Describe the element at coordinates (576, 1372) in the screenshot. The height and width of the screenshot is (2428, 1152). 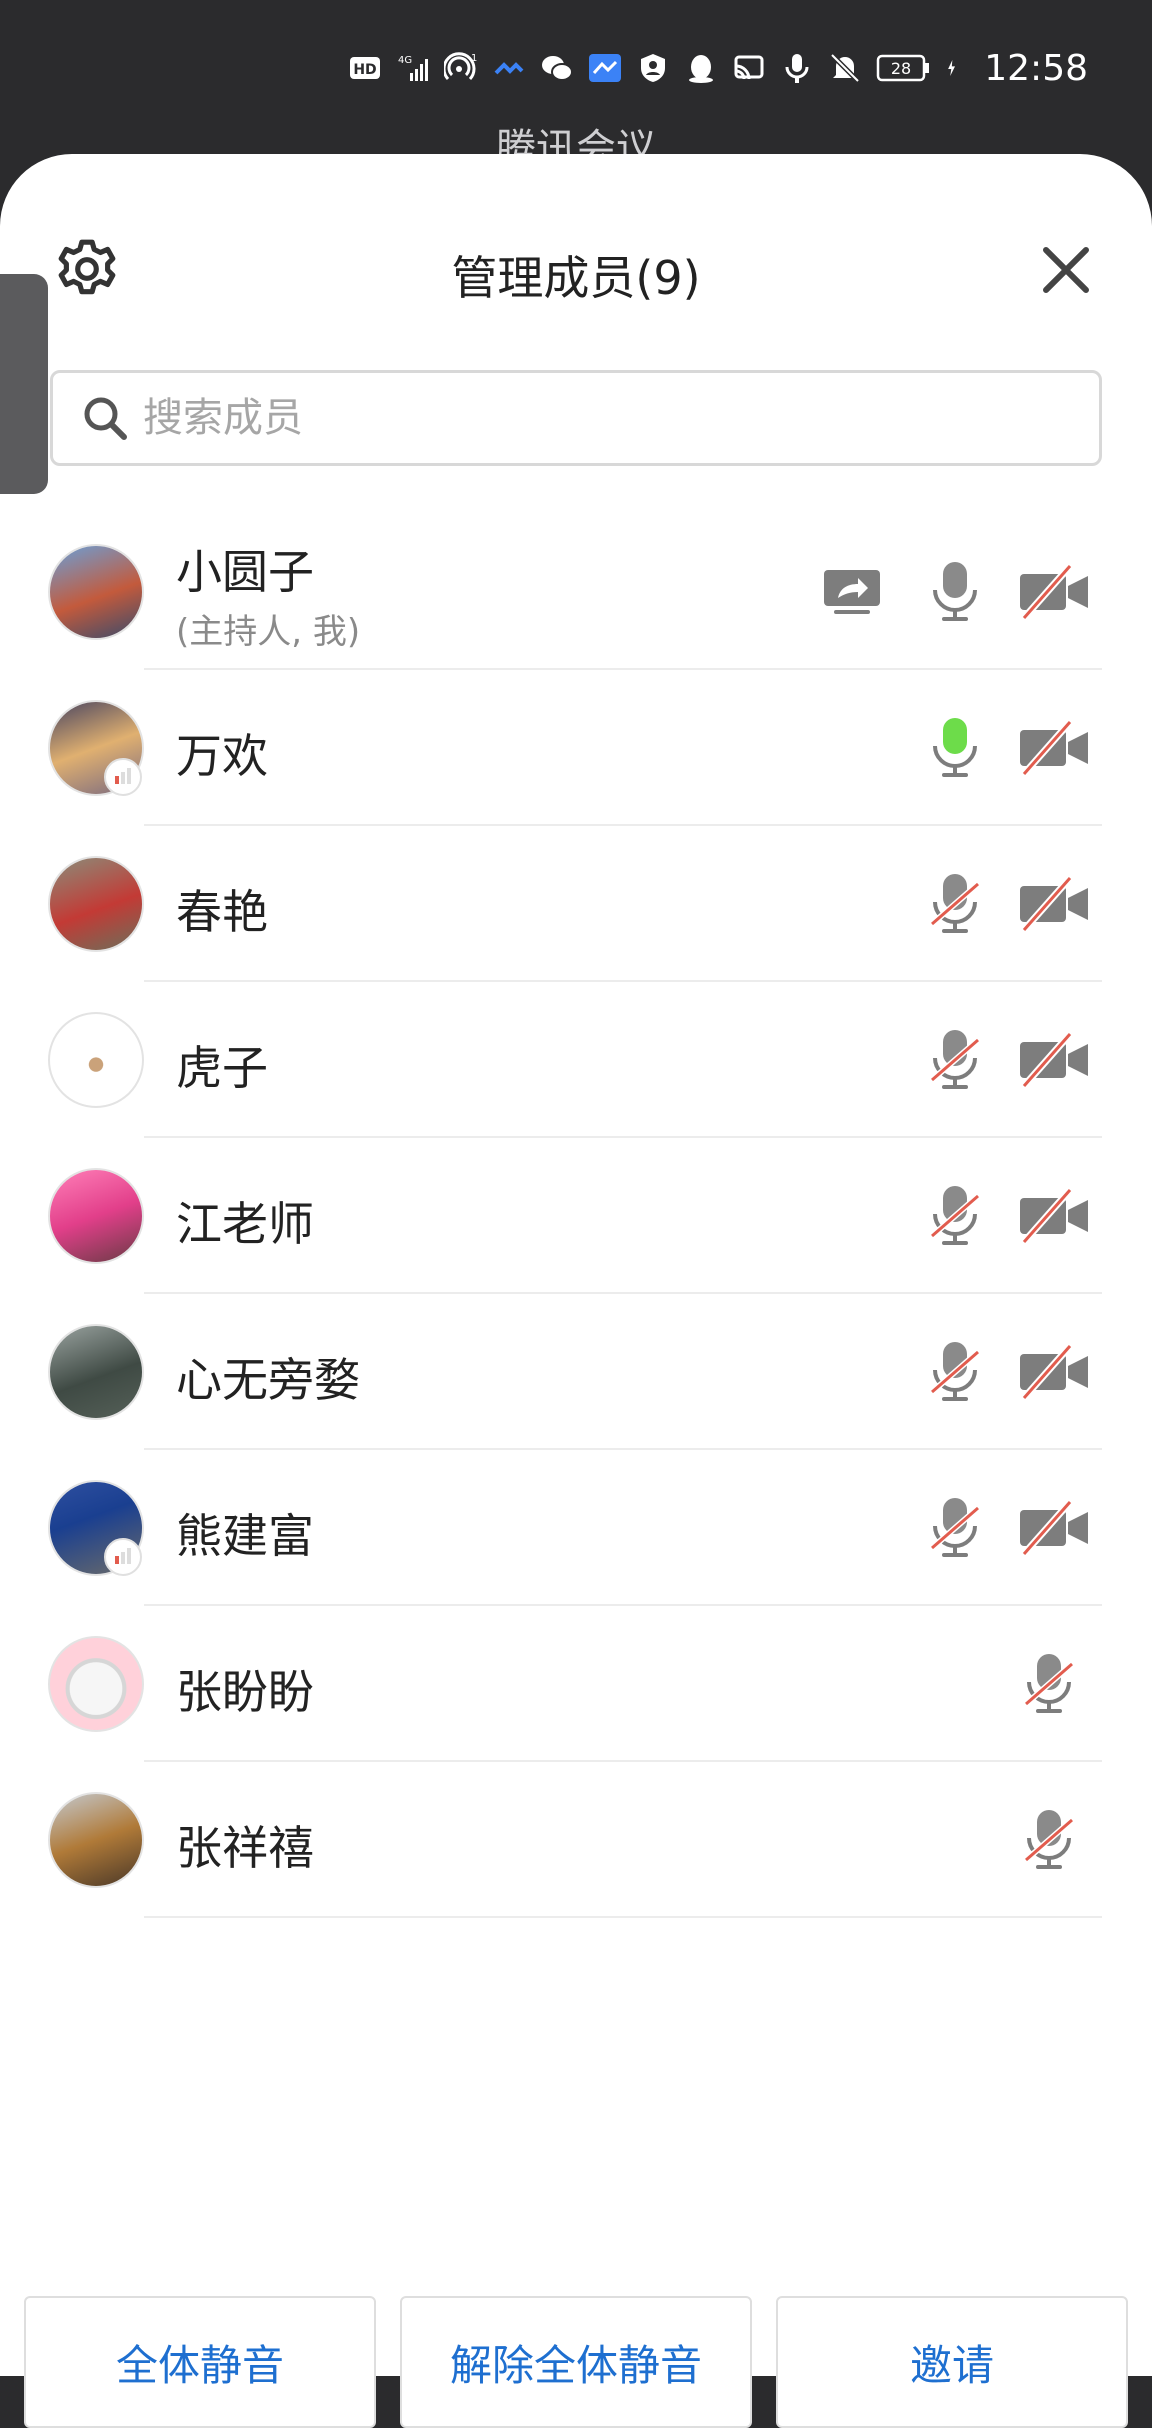
I see `member-row: 心无旁婺` at that location.